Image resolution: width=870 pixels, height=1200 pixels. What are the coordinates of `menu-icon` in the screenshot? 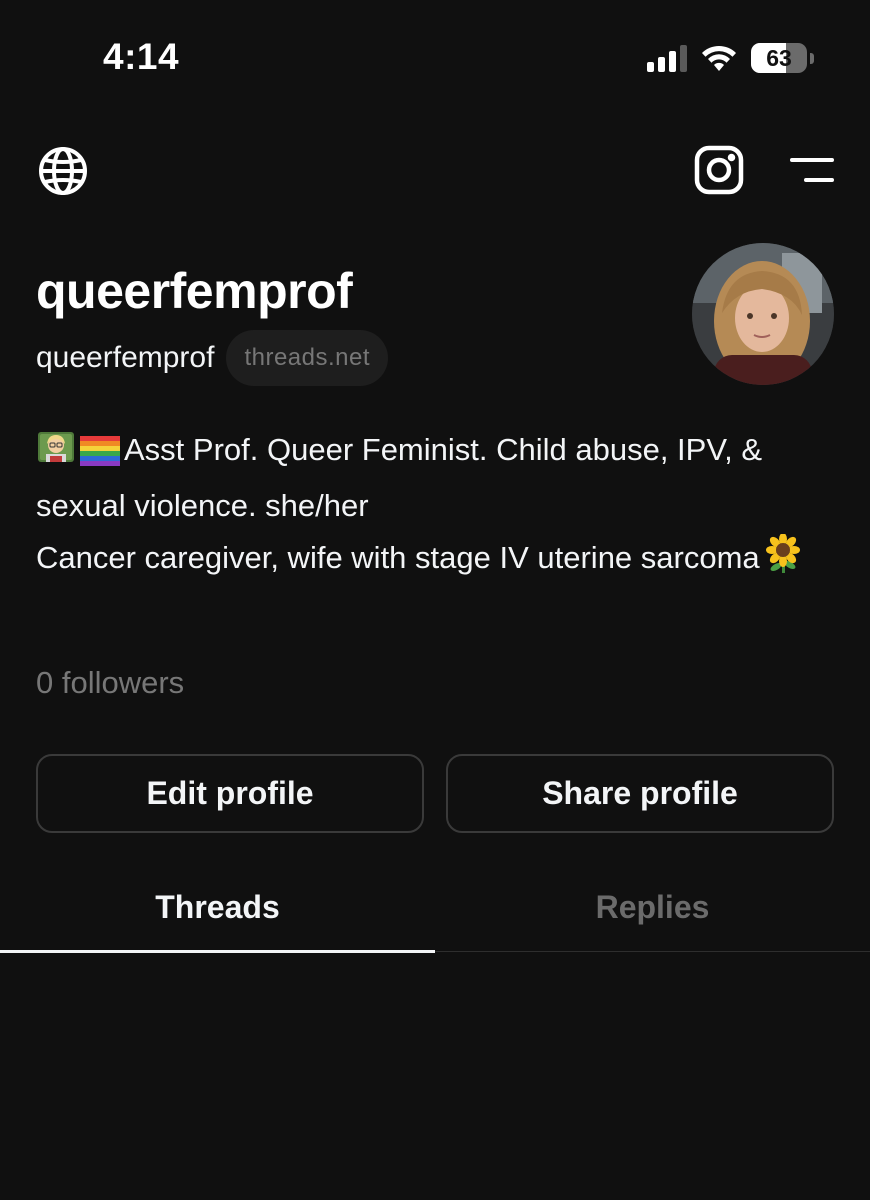 It's located at (811, 170).